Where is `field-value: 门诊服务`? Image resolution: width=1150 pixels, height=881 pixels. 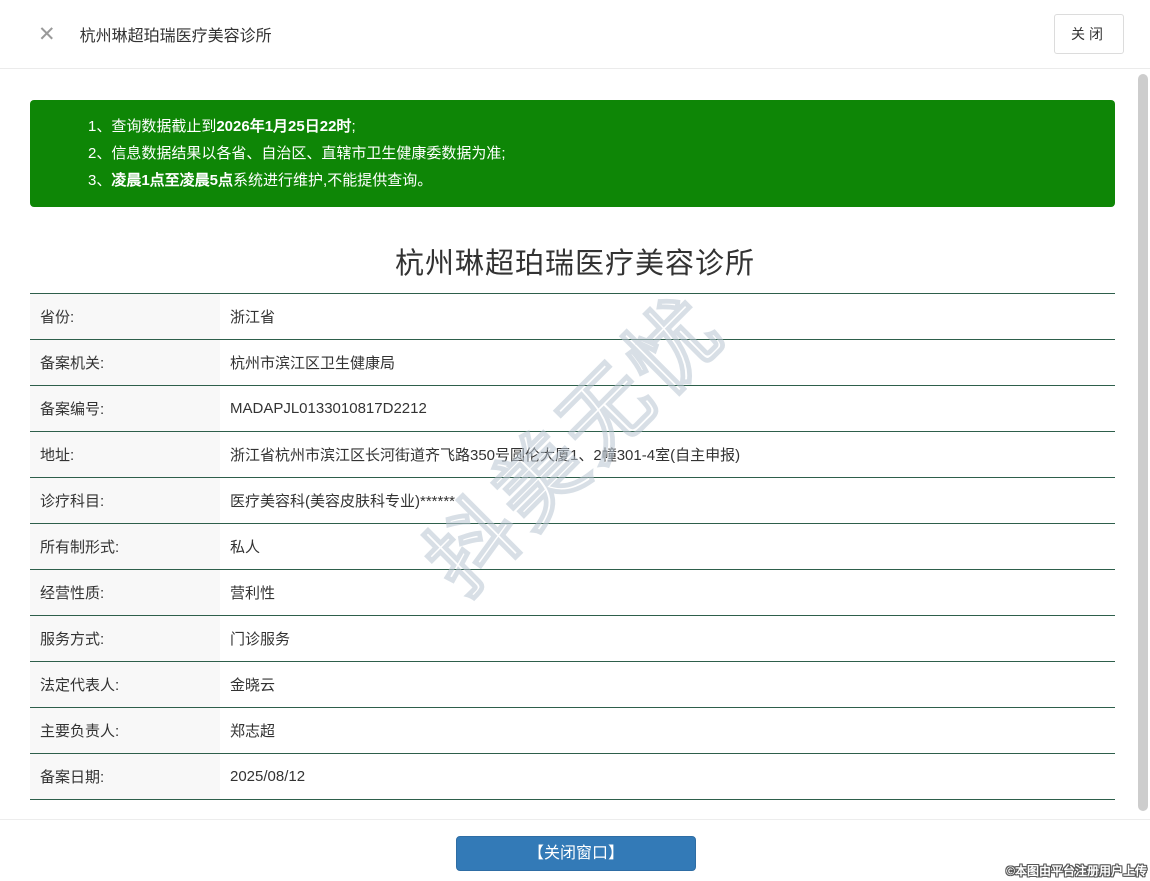 field-value: 门诊服务 is located at coordinates (260, 639).